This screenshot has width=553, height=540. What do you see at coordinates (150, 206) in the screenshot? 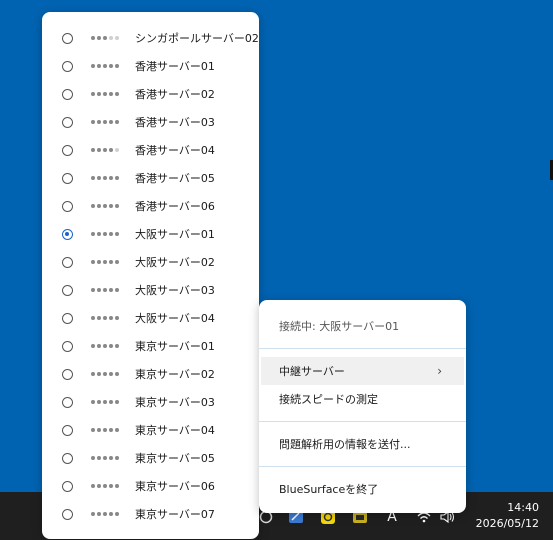
I see `server-list-item: 香港サーバー06` at bounding box center [150, 206].